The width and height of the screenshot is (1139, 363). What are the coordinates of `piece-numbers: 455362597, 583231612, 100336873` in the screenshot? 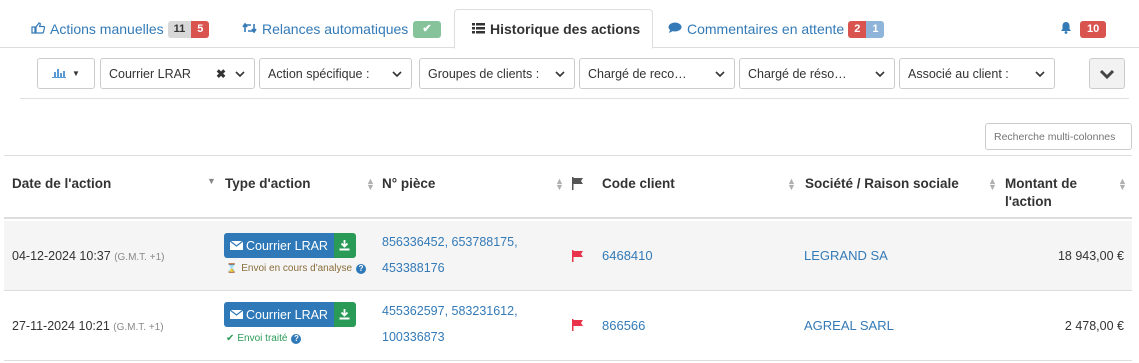 It's located at (464, 324).